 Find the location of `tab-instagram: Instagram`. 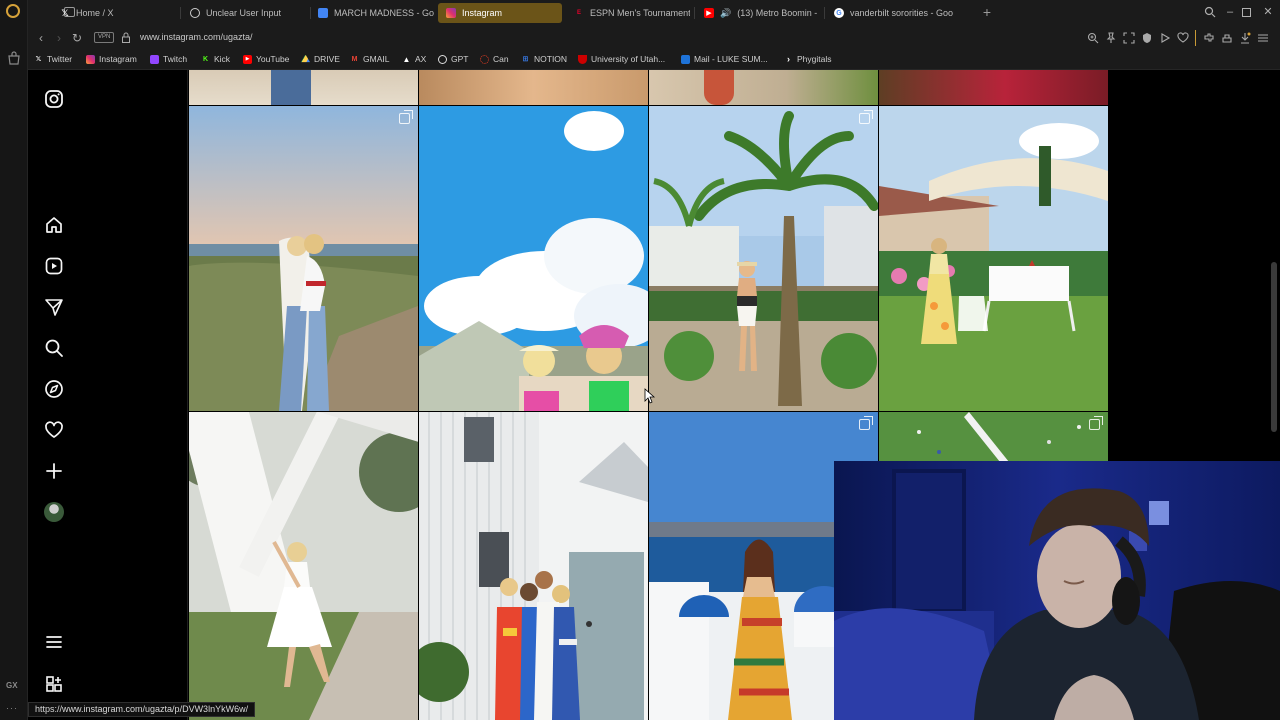

tab-instagram: Instagram is located at coordinates (500, 13).